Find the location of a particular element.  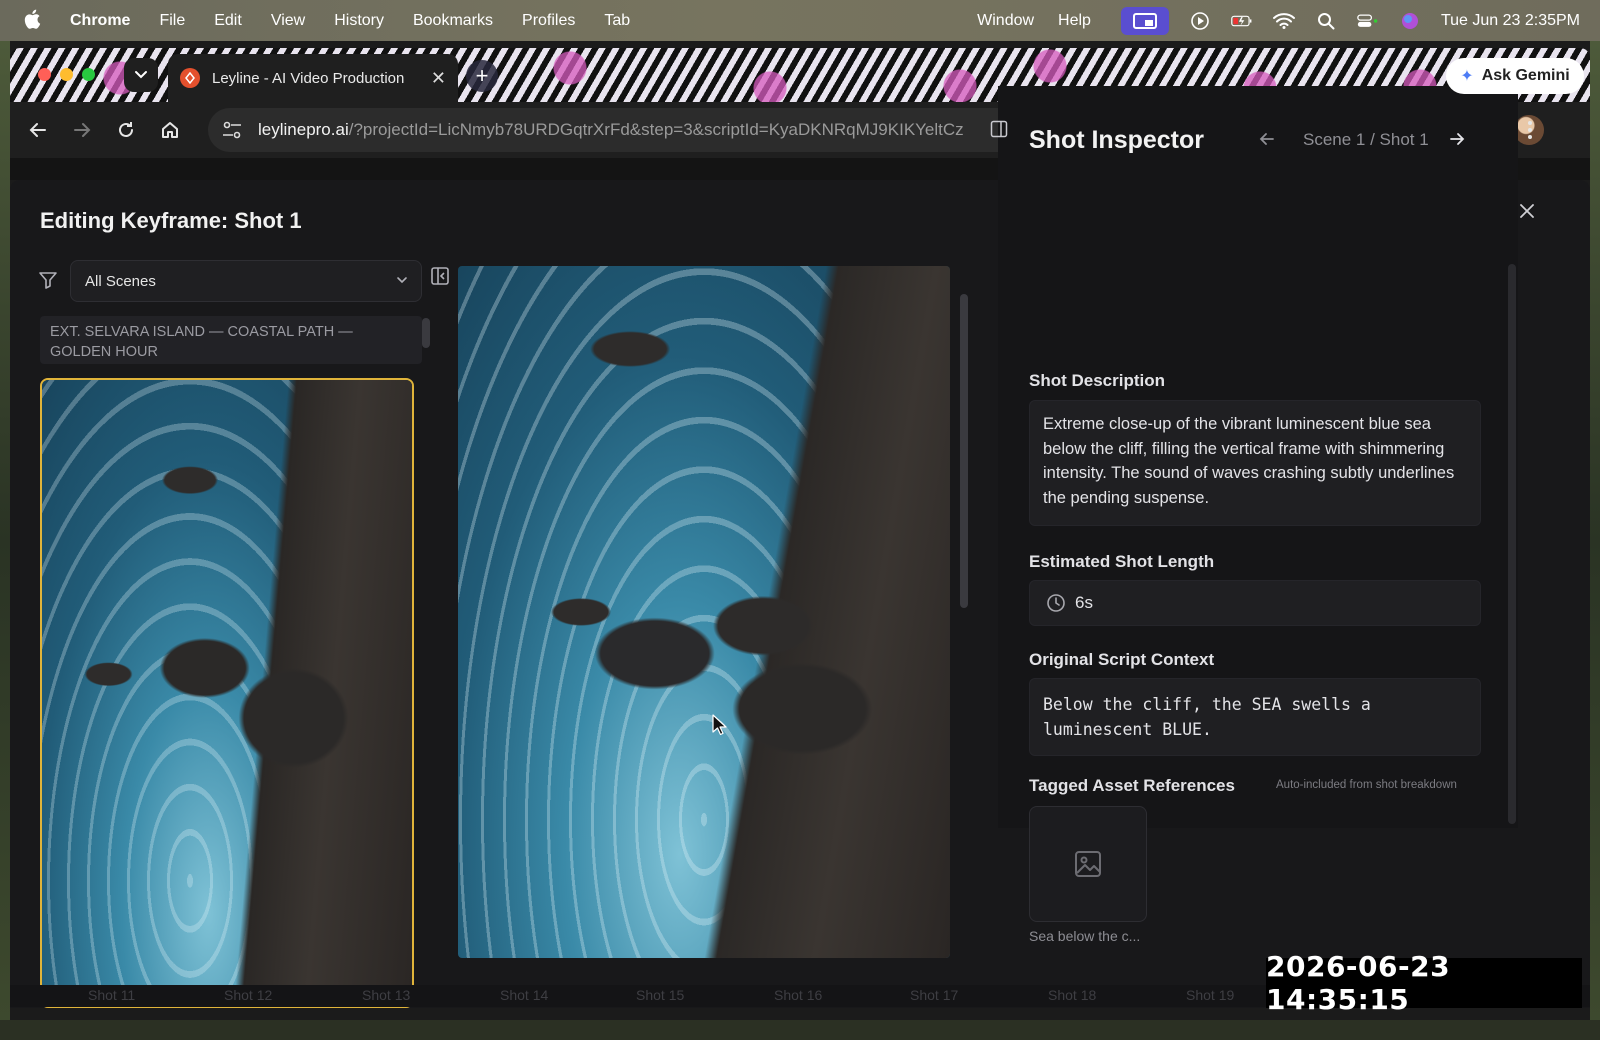

shot-strip-item: Shot 16 is located at coordinates (798, 995).